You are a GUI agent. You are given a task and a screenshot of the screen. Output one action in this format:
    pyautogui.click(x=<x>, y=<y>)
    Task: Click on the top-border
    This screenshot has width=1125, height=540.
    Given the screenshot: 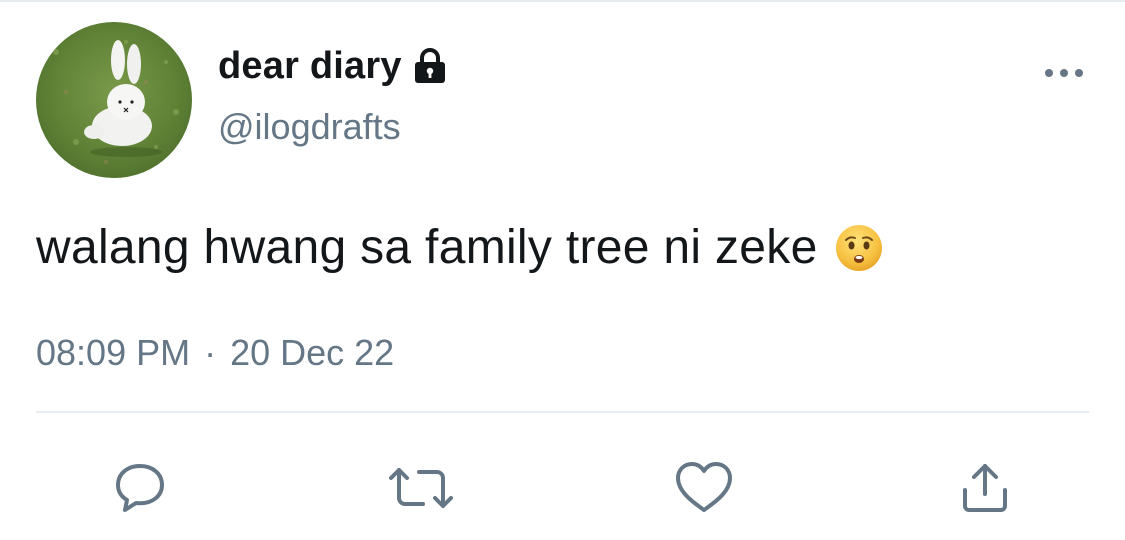 What is the action you would take?
    pyautogui.click(x=562, y=1)
    